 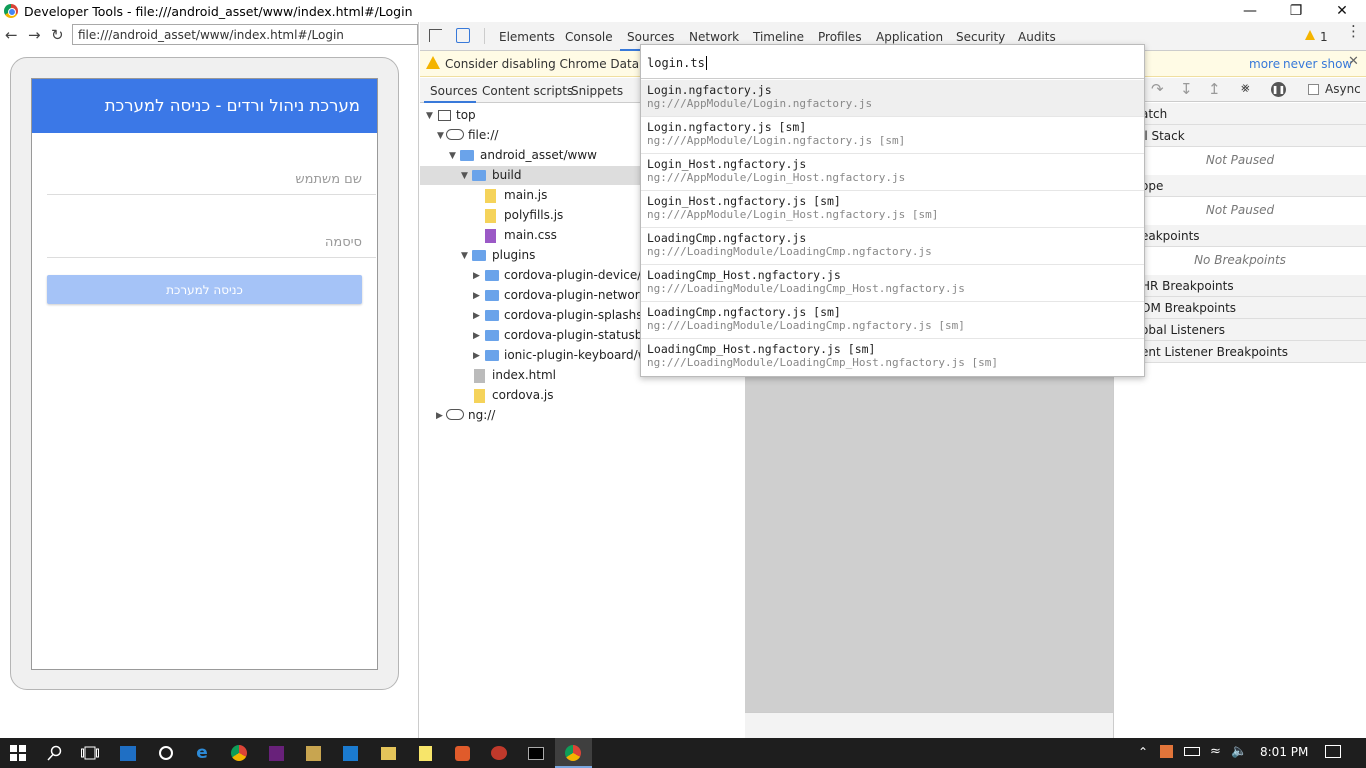 What do you see at coordinates (573, 753) in the screenshot?
I see `chrome-devtools-taskbar-icon` at bounding box center [573, 753].